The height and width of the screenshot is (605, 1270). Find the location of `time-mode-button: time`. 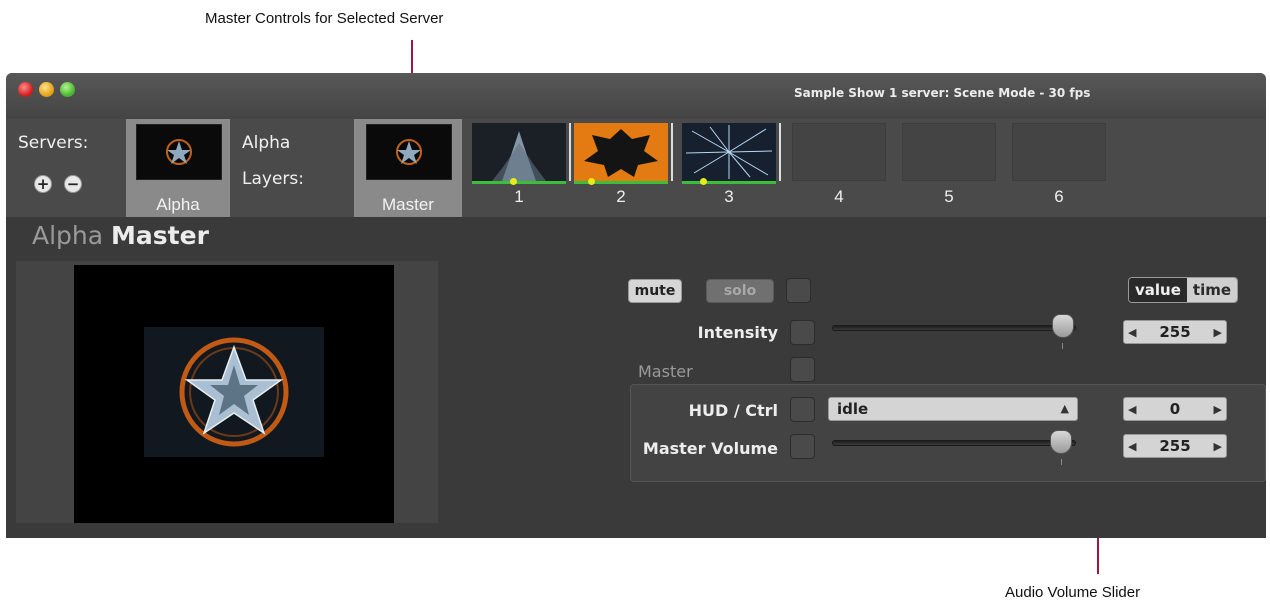

time-mode-button: time is located at coordinates (1212, 290).